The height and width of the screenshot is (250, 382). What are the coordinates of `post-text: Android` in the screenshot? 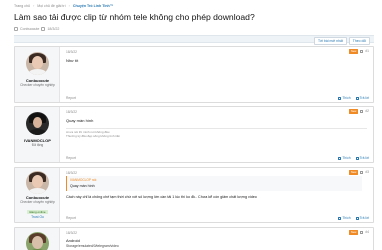 It's located at (73, 240).